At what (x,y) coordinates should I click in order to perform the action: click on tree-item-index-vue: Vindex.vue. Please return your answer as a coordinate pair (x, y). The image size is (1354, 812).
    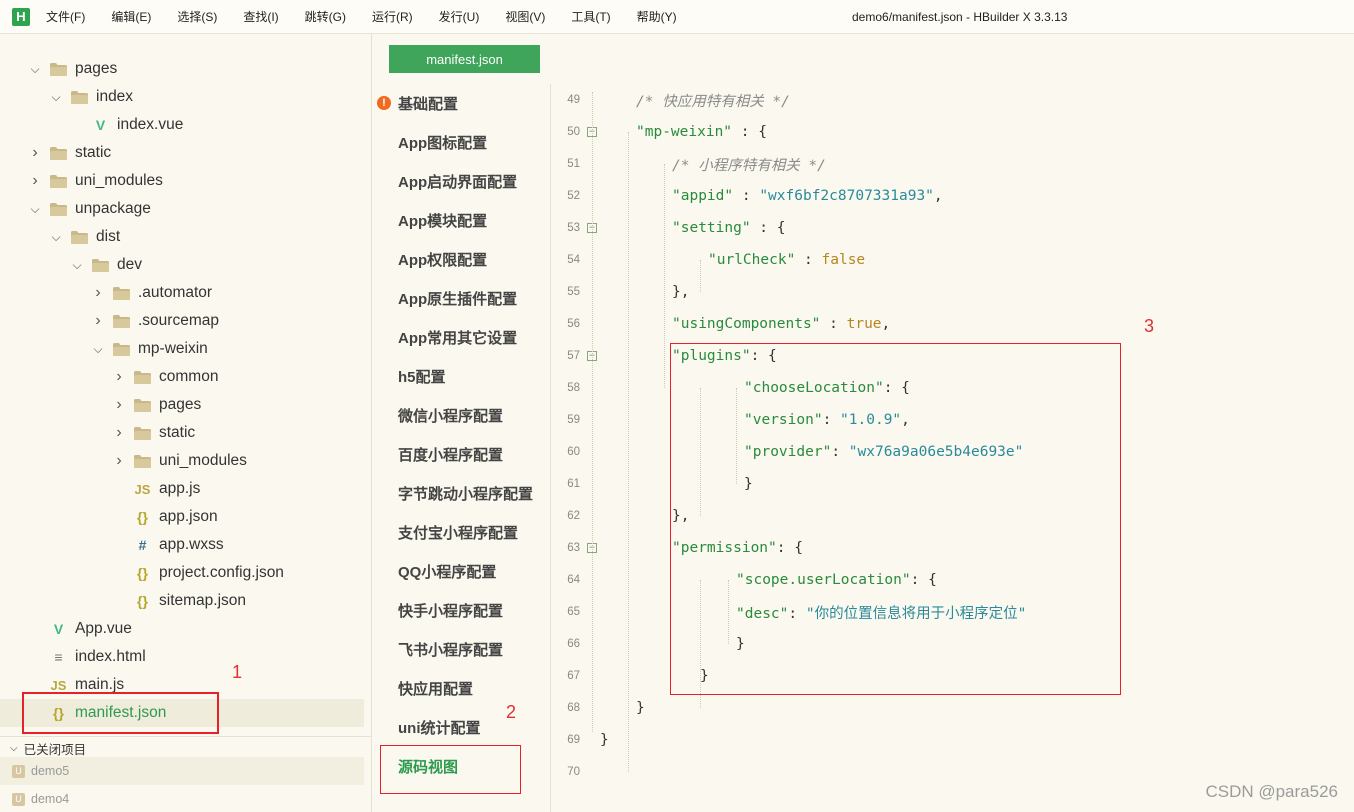
    Looking at the image, I should click on (182, 125).